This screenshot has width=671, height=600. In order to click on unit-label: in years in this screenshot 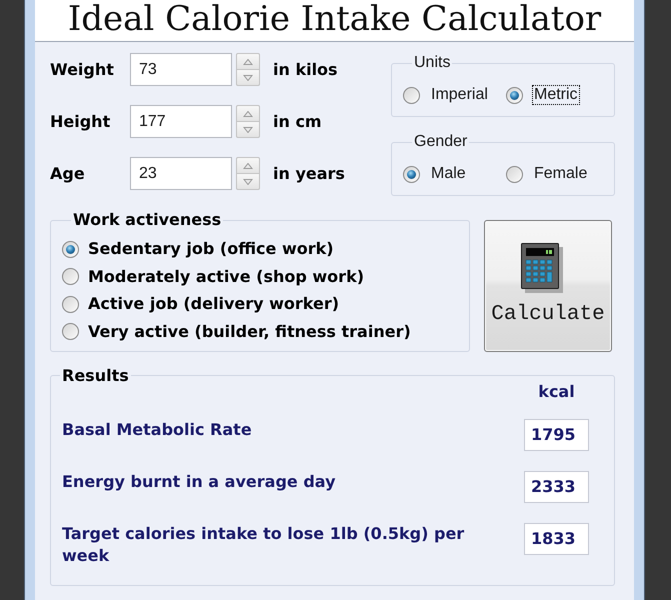, I will do `click(309, 173)`.